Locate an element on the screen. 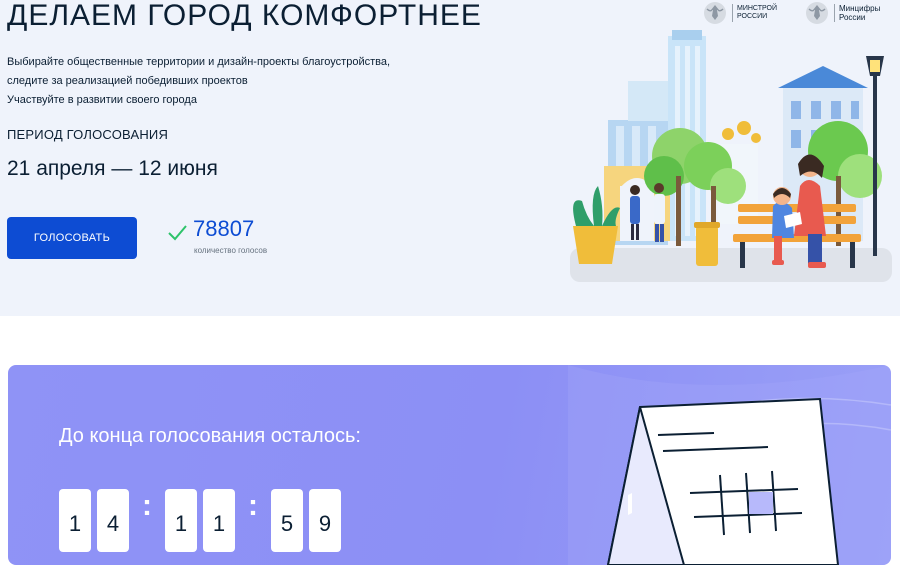 Image resolution: width=900 pixels, height=565 pixels. mincifry-logo-text: Минцифры России is located at coordinates (860, 13).